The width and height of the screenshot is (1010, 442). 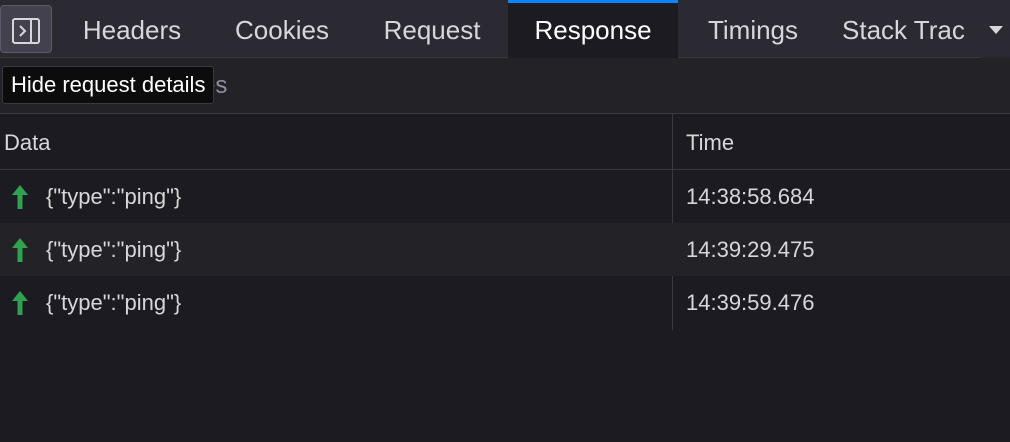 I want to click on tab-stack-trace: Stack Trac, so click(x=911, y=29).